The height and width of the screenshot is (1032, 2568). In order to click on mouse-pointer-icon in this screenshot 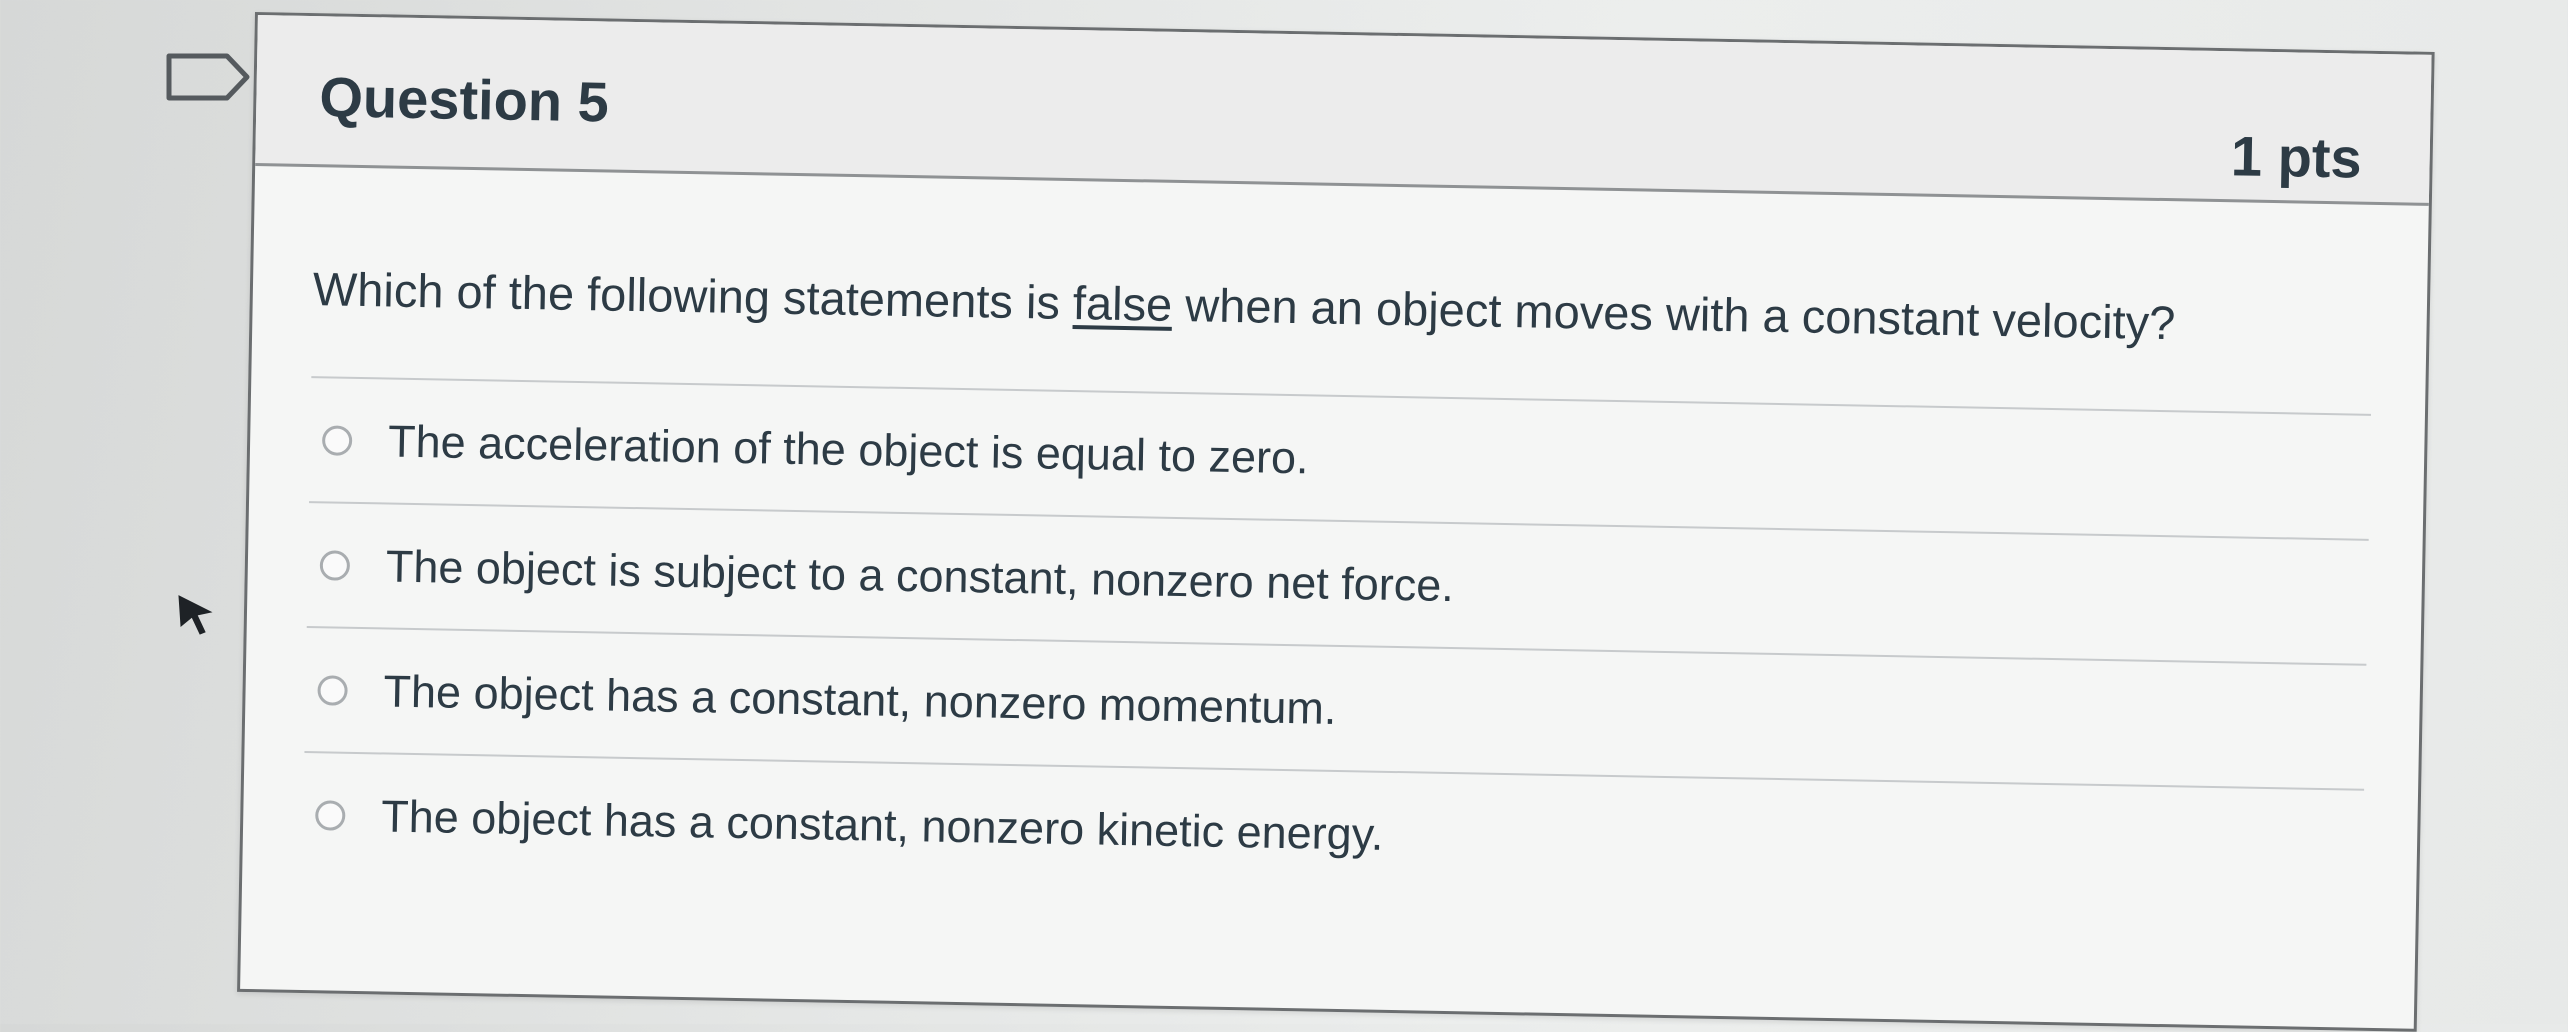, I will do `click(195, 615)`.